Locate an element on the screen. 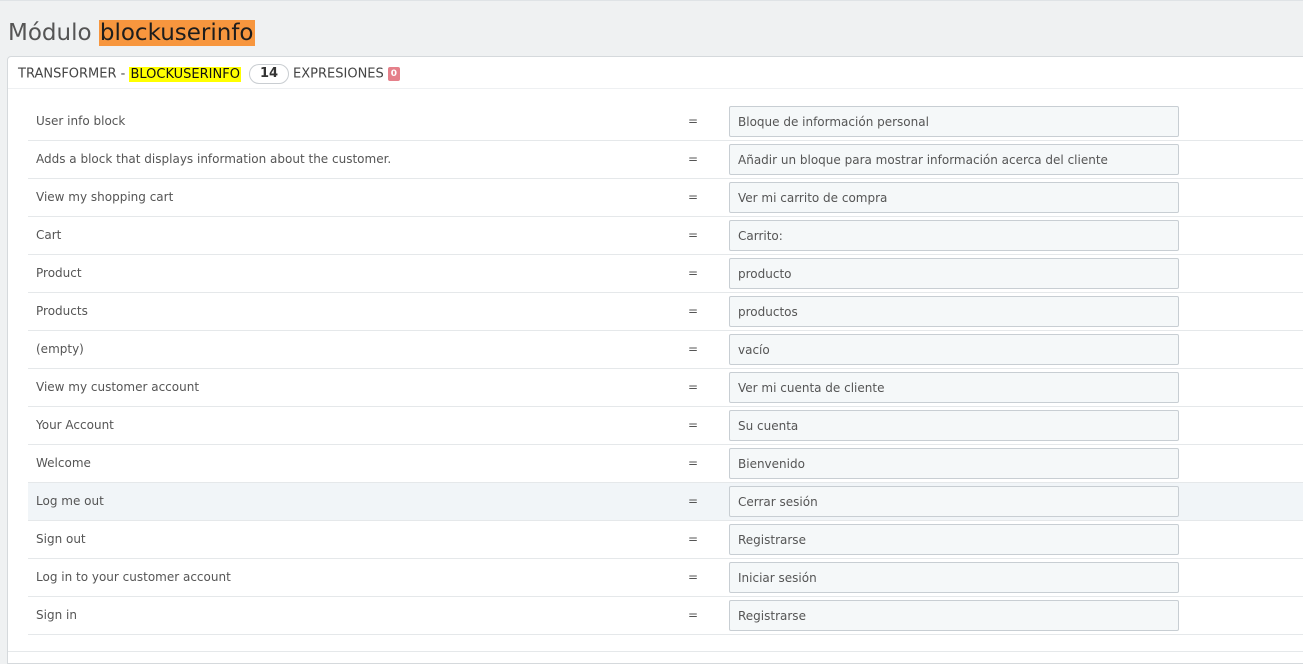 Image resolution: width=1303 pixels, height=664 pixels. translation-row: Products = is located at coordinates (665, 312).